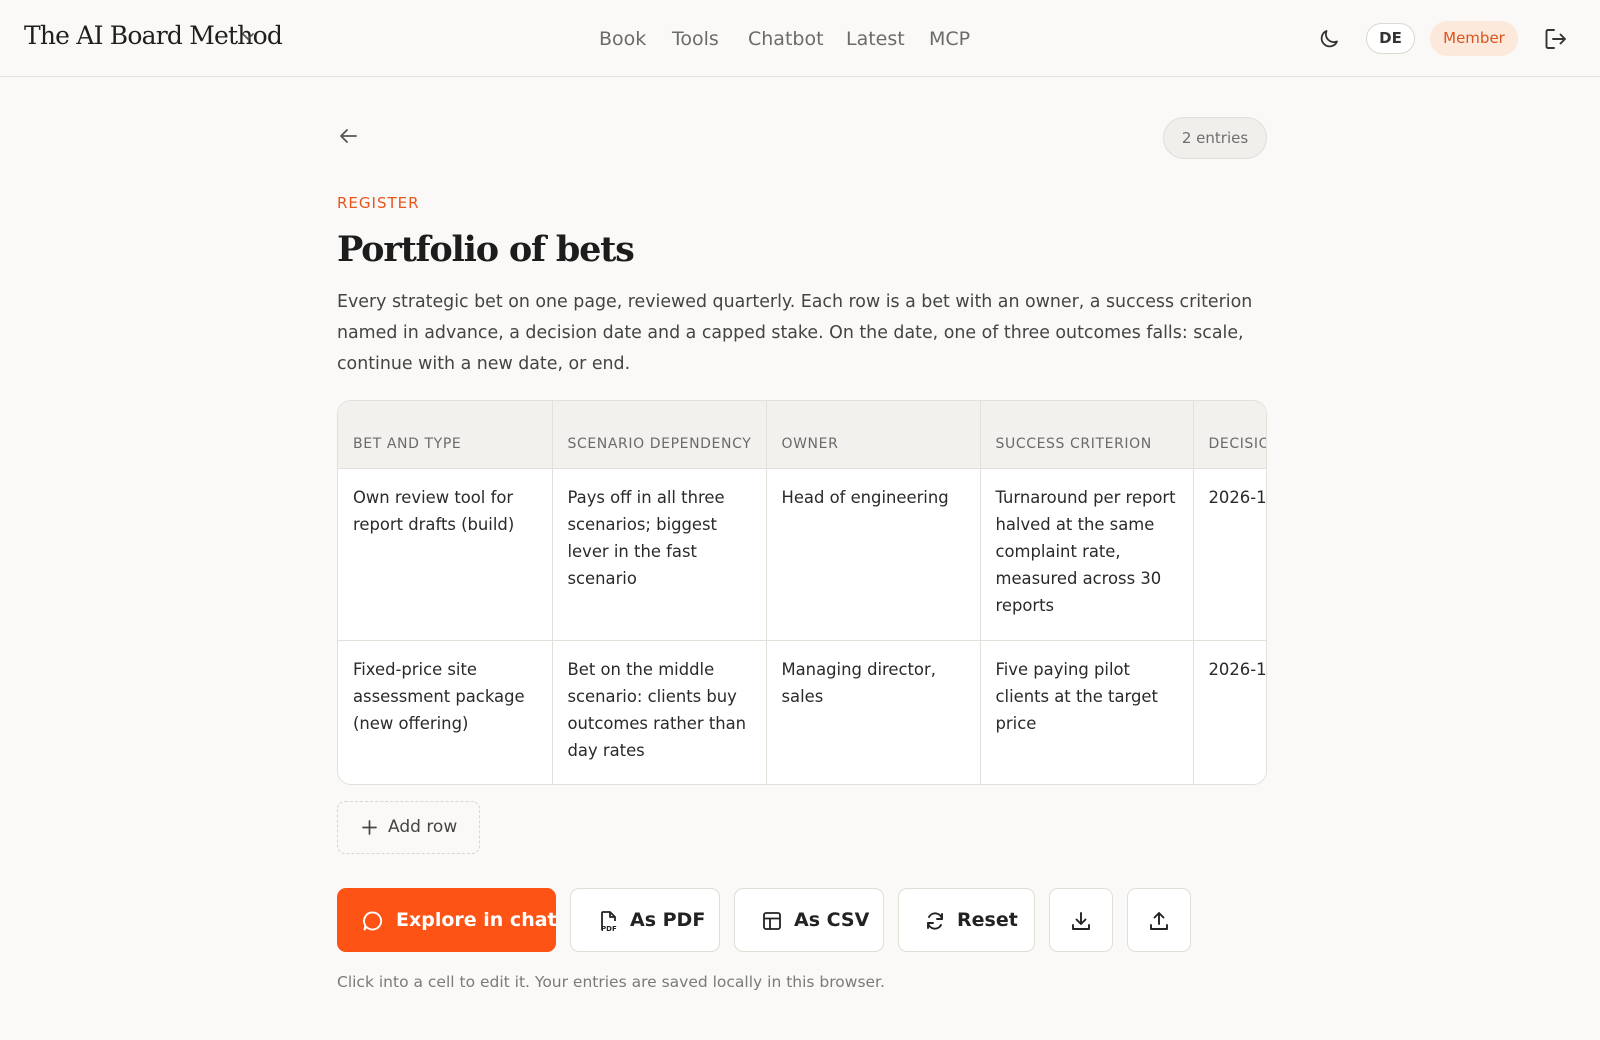 The image size is (1600, 1040). I want to click on download-button, so click(1081, 920).